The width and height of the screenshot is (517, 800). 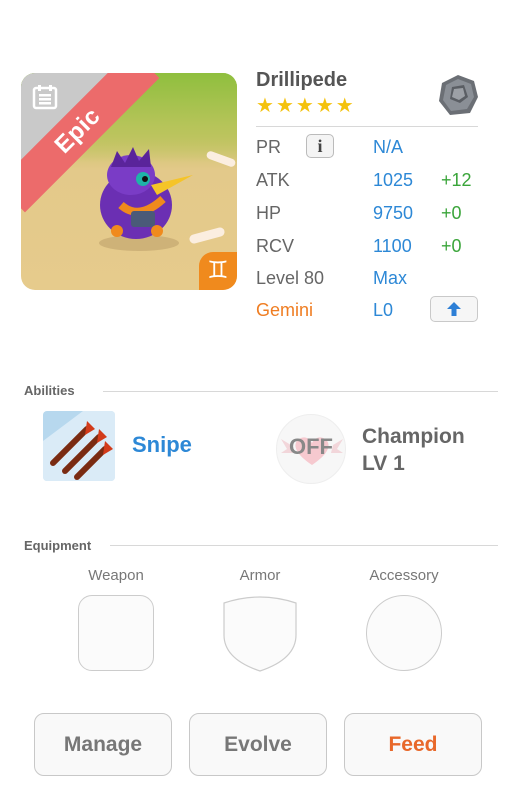 What do you see at coordinates (404, 575) in the screenshot?
I see `accessory-label: Accessory` at bounding box center [404, 575].